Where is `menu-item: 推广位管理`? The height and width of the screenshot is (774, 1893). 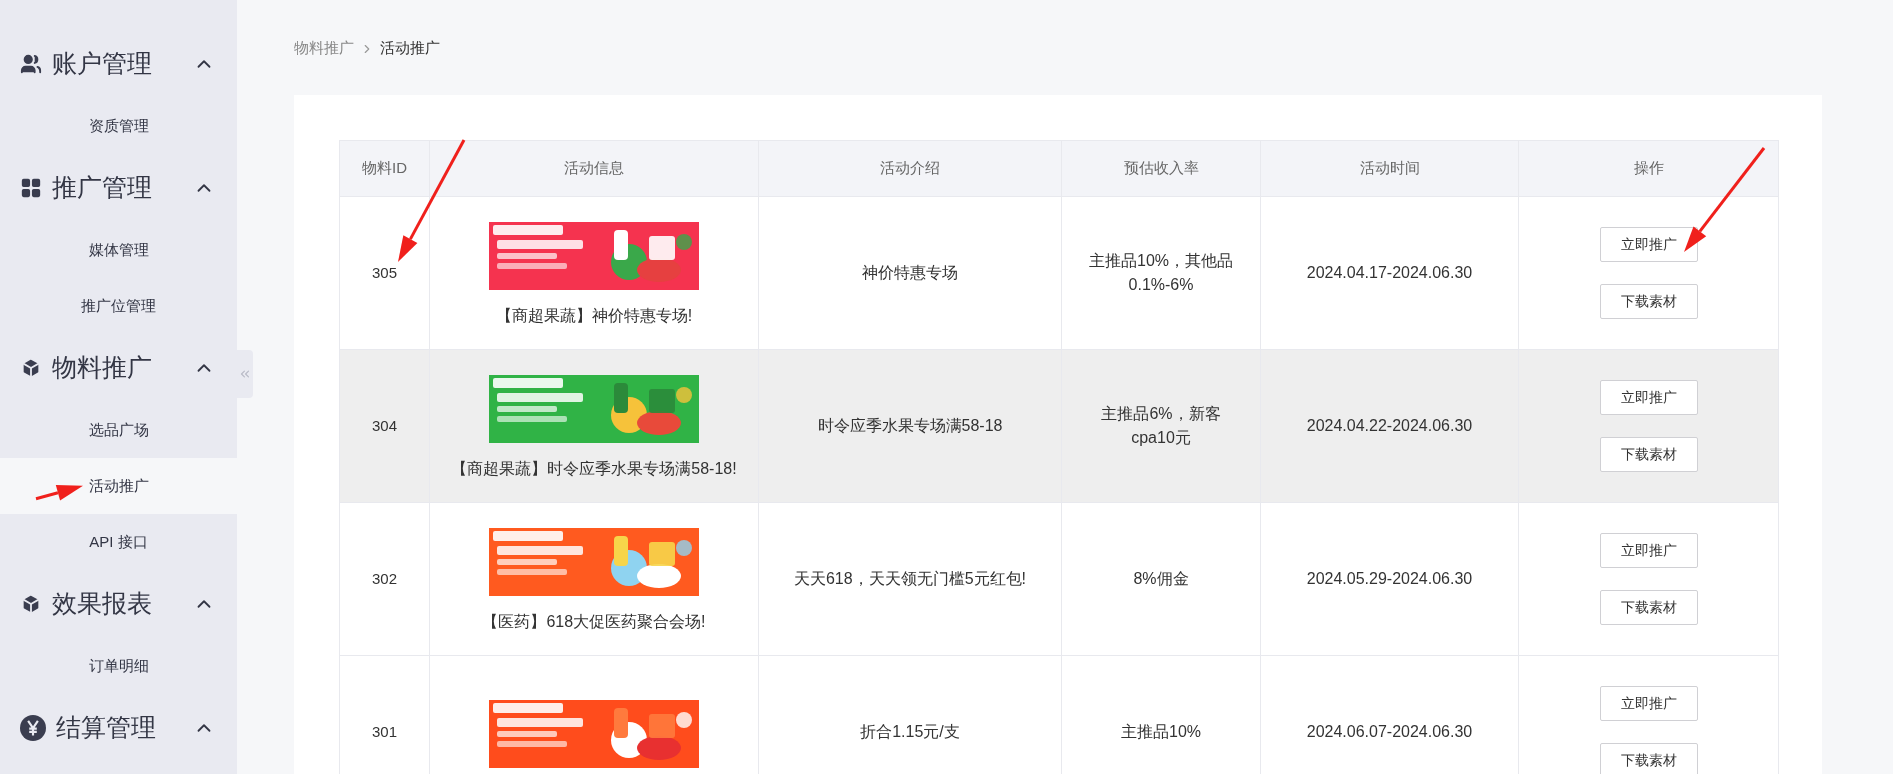
menu-item: 推广位管理 is located at coordinates (118, 306).